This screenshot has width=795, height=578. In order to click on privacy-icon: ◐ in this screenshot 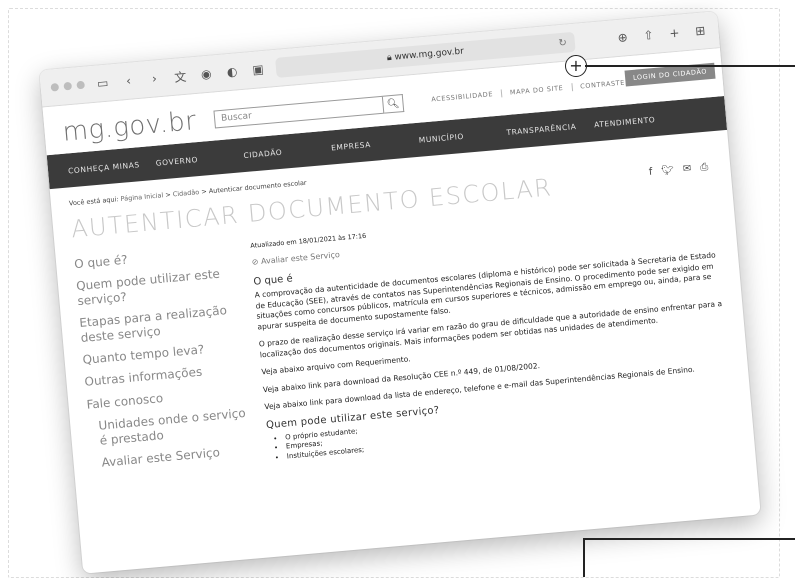, I will do `click(231, 71)`.